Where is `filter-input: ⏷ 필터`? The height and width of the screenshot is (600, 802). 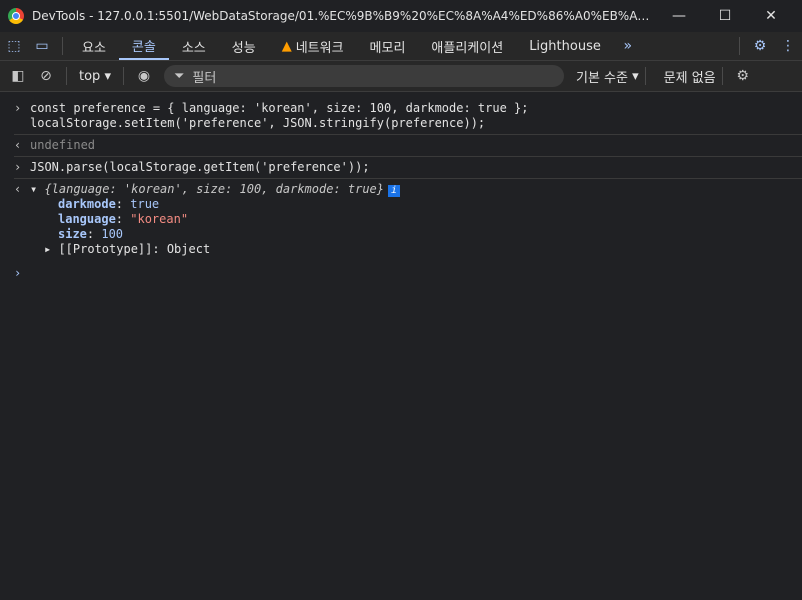 filter-input: ⏷ 필터 is located at coordinates (363, 76).